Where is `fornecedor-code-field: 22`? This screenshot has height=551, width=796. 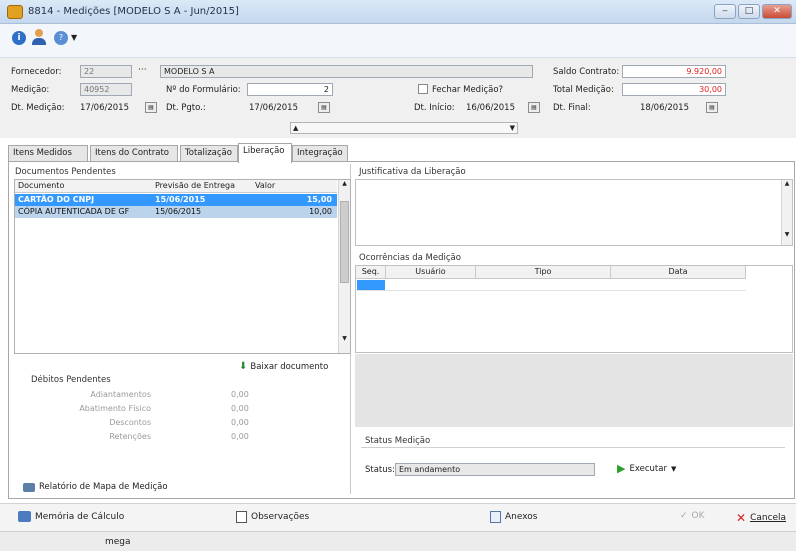
fornecedor-code-field: 22 is located at coordinates (106, 71).